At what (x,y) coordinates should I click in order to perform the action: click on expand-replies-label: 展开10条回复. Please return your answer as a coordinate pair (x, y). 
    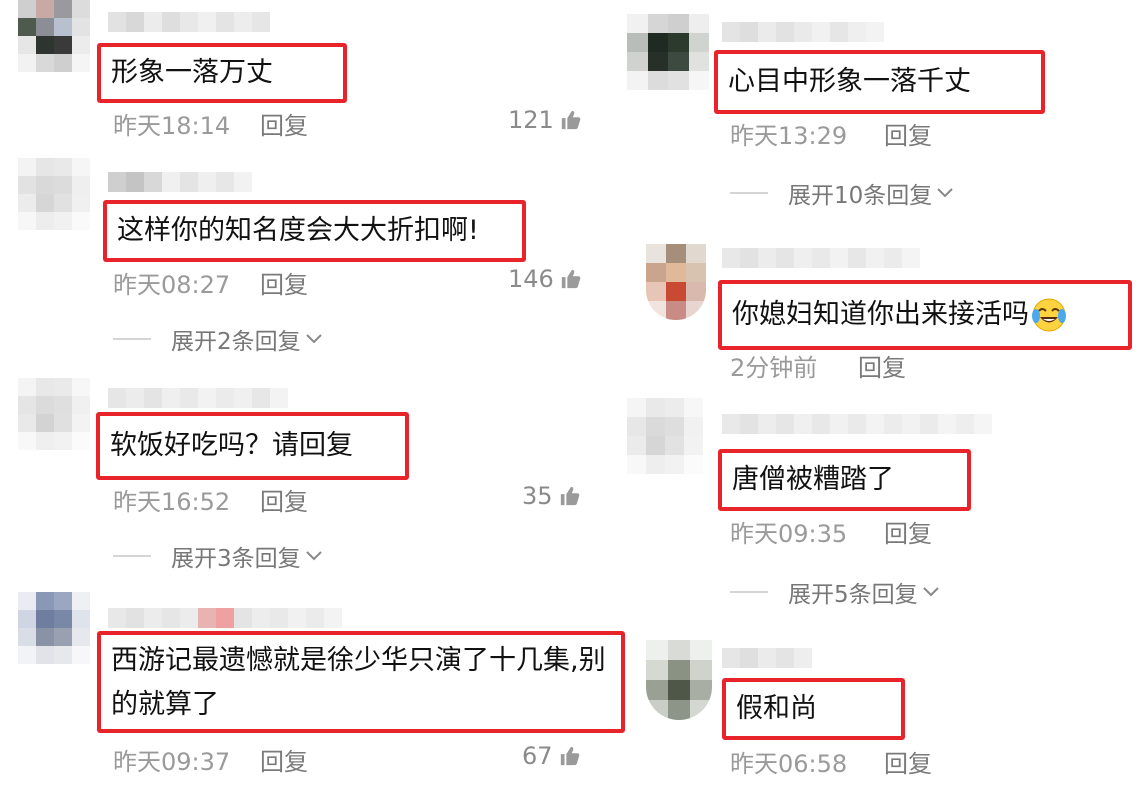
    Looking at the image, I should click on (860, 196).